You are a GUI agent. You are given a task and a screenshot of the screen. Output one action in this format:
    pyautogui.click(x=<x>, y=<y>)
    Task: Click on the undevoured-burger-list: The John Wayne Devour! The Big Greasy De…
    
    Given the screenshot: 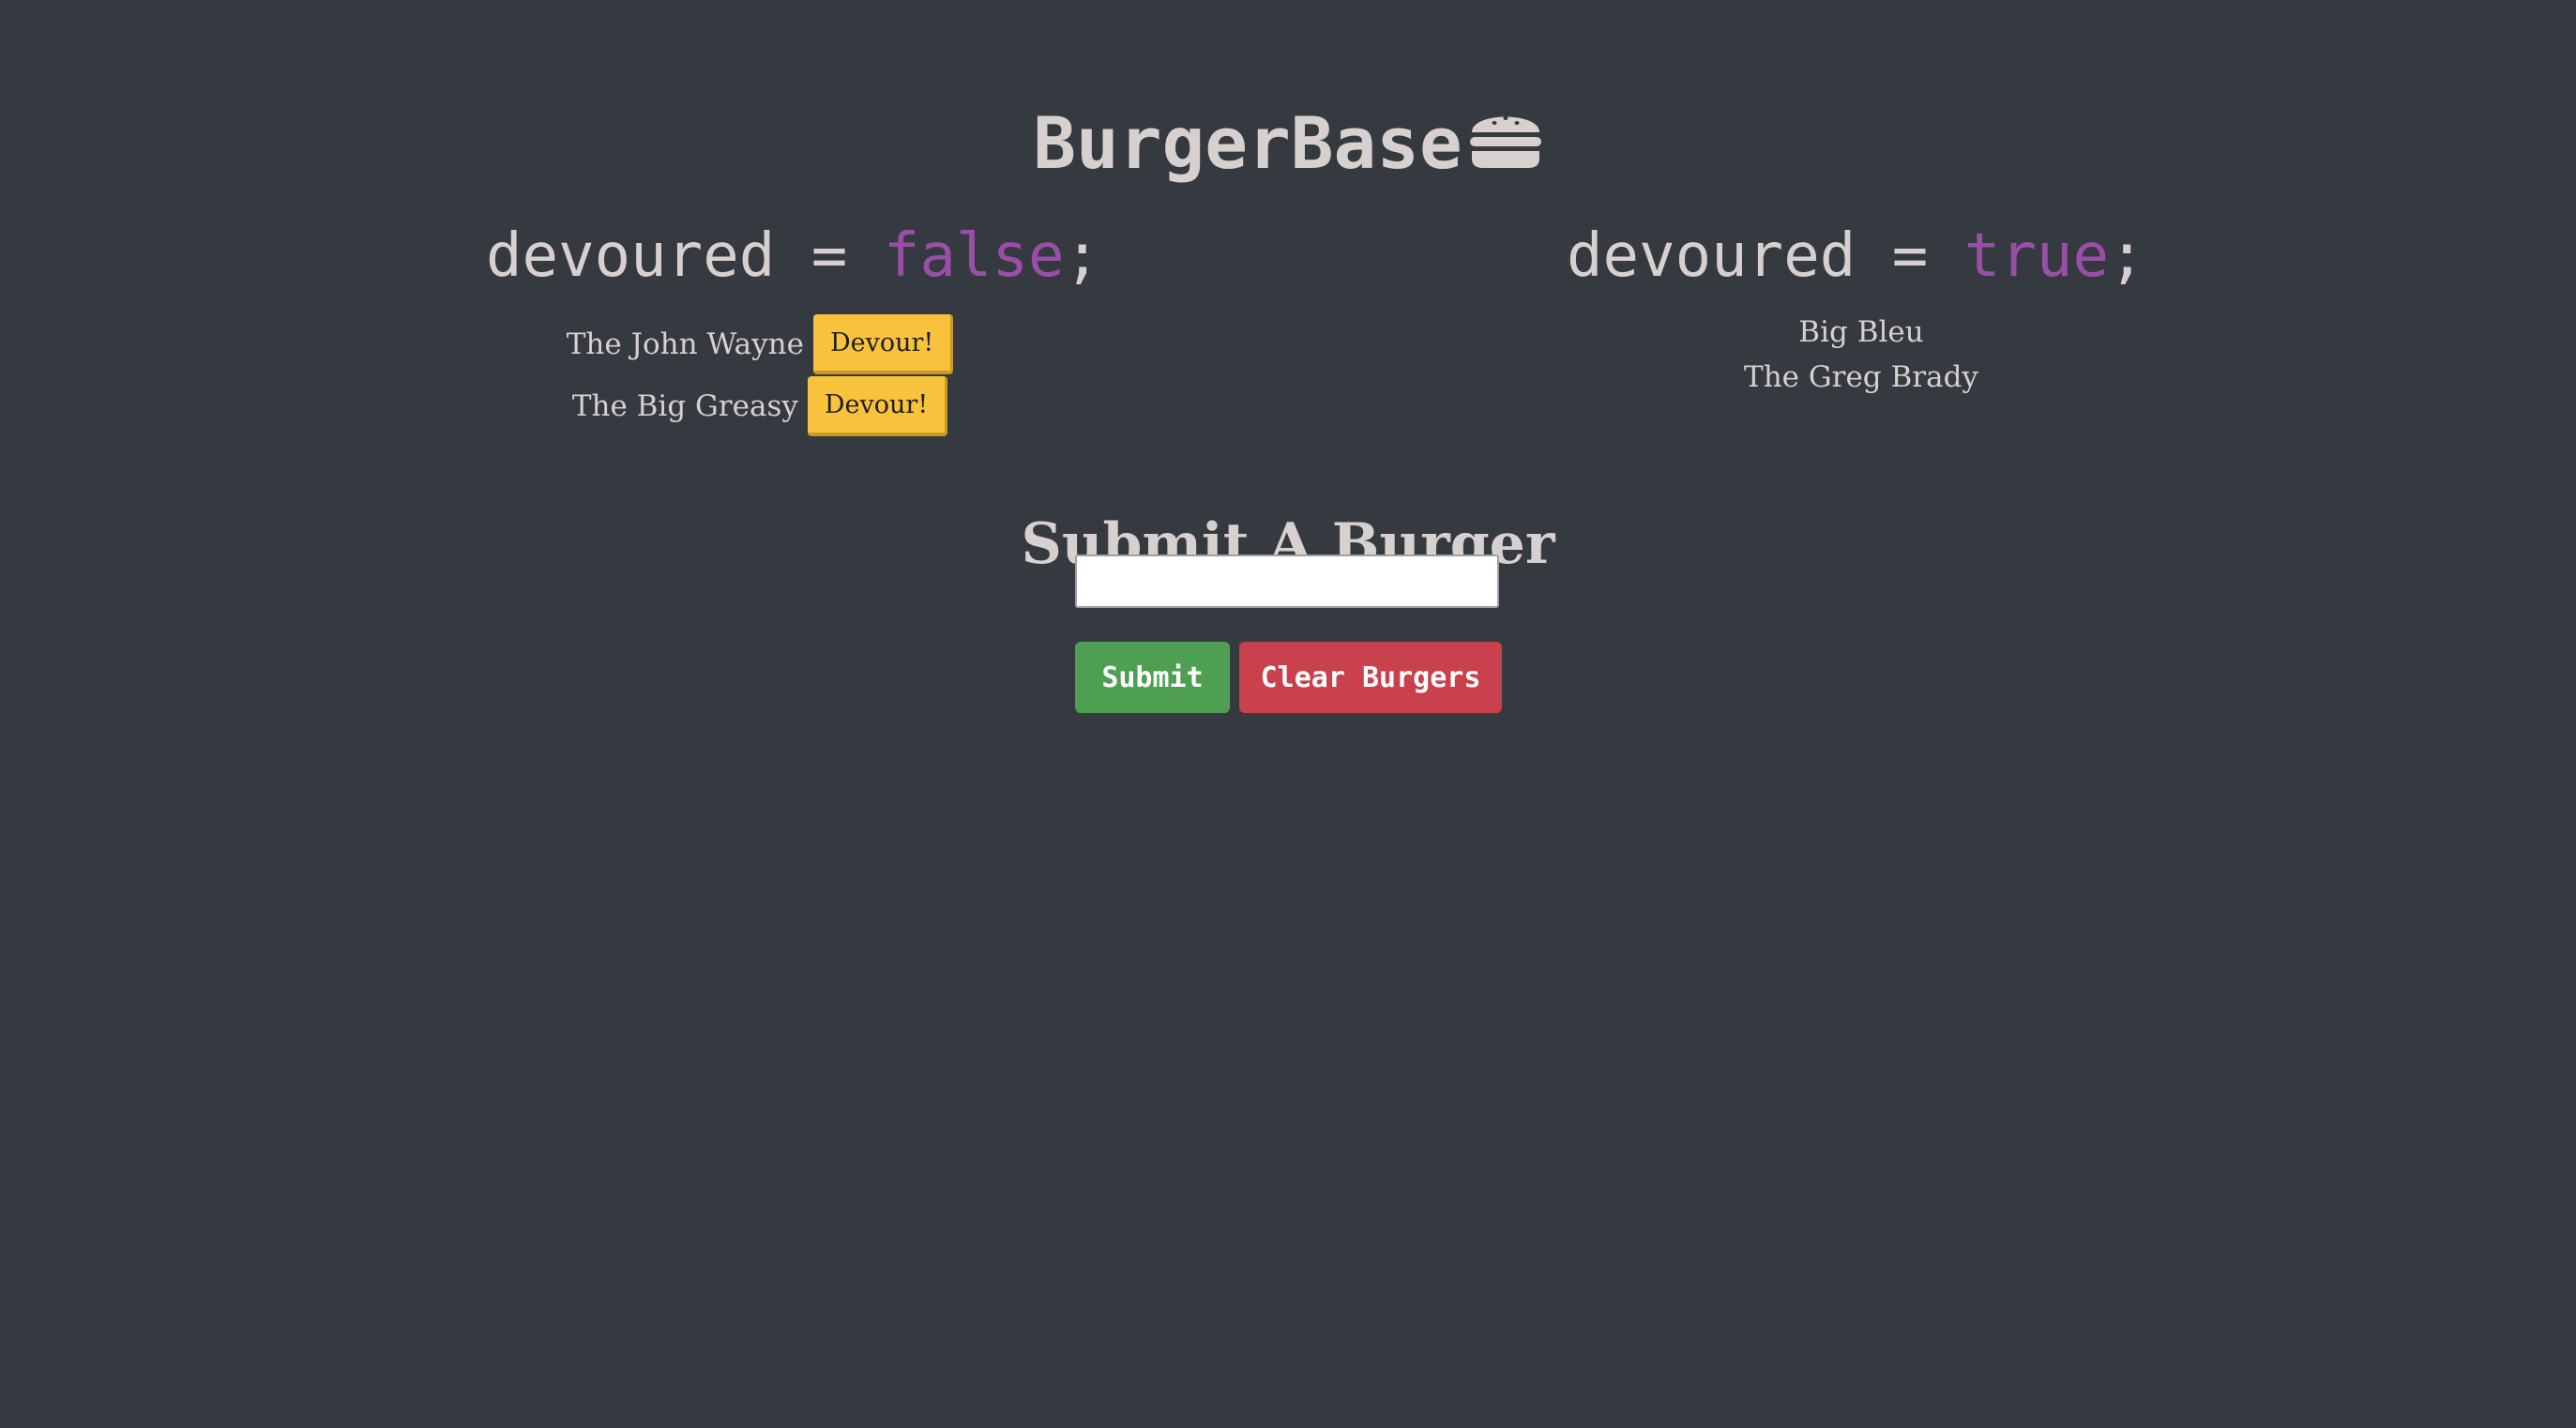 What is the action you would take?
    pyautogui.click(x=760, y=375)
    